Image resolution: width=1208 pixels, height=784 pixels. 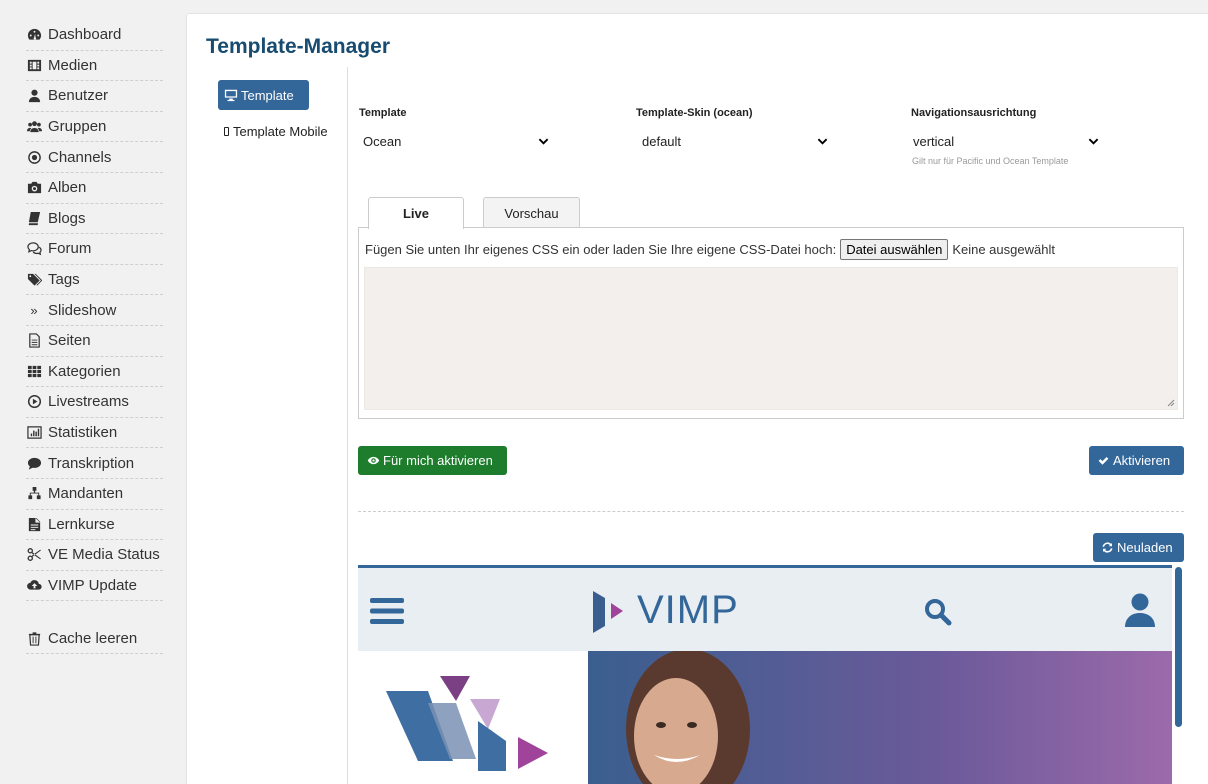 I want to click on sidebar-item-label: Channels, so click(x=80, y=157).